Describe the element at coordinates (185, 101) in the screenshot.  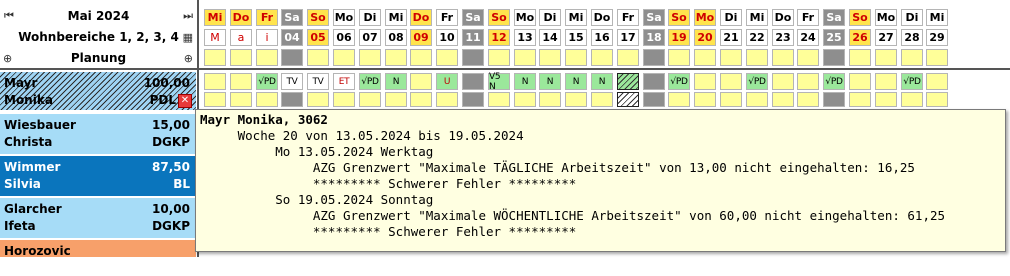
I see `error-icon: ✕` at that location.